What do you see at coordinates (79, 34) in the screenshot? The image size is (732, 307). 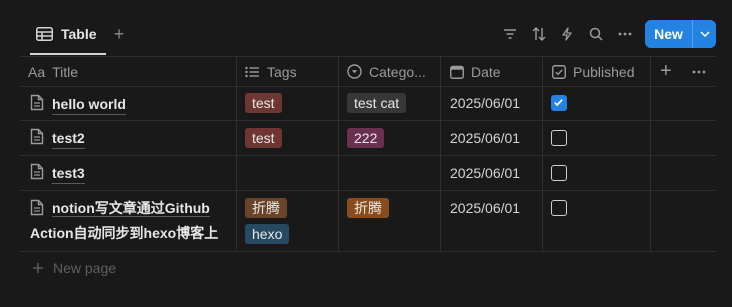 I see `view-tab-label: Table` at bounding box center [79, 34].